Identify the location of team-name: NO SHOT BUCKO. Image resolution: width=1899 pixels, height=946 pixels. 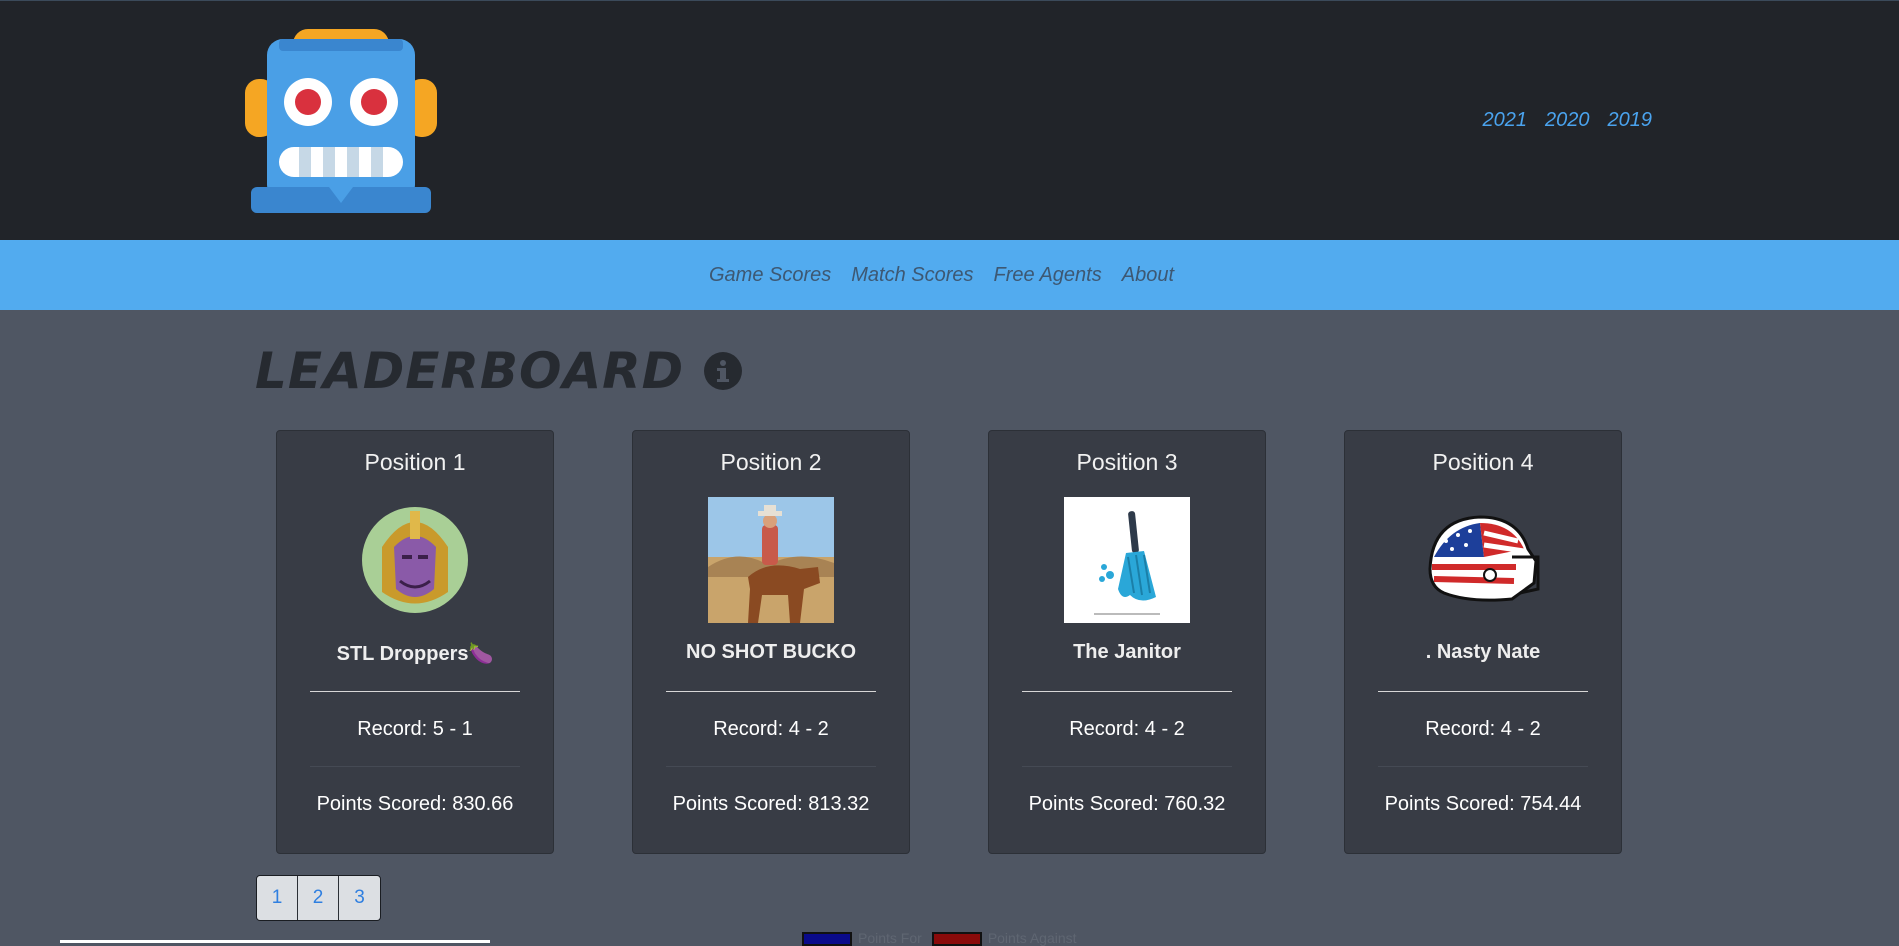
(771, 652).